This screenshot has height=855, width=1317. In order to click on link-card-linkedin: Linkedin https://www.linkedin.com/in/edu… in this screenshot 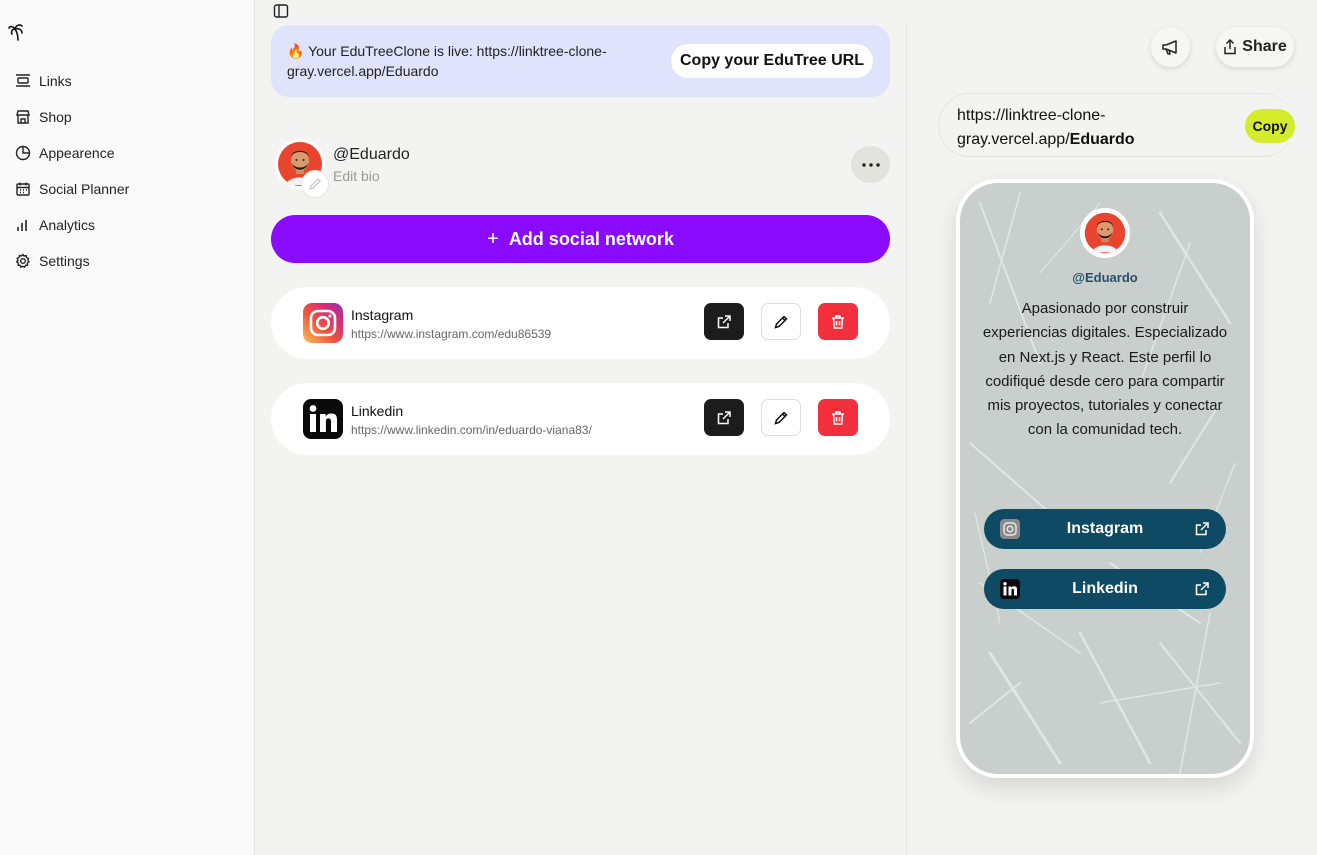, I will do `click(580, 419)`.